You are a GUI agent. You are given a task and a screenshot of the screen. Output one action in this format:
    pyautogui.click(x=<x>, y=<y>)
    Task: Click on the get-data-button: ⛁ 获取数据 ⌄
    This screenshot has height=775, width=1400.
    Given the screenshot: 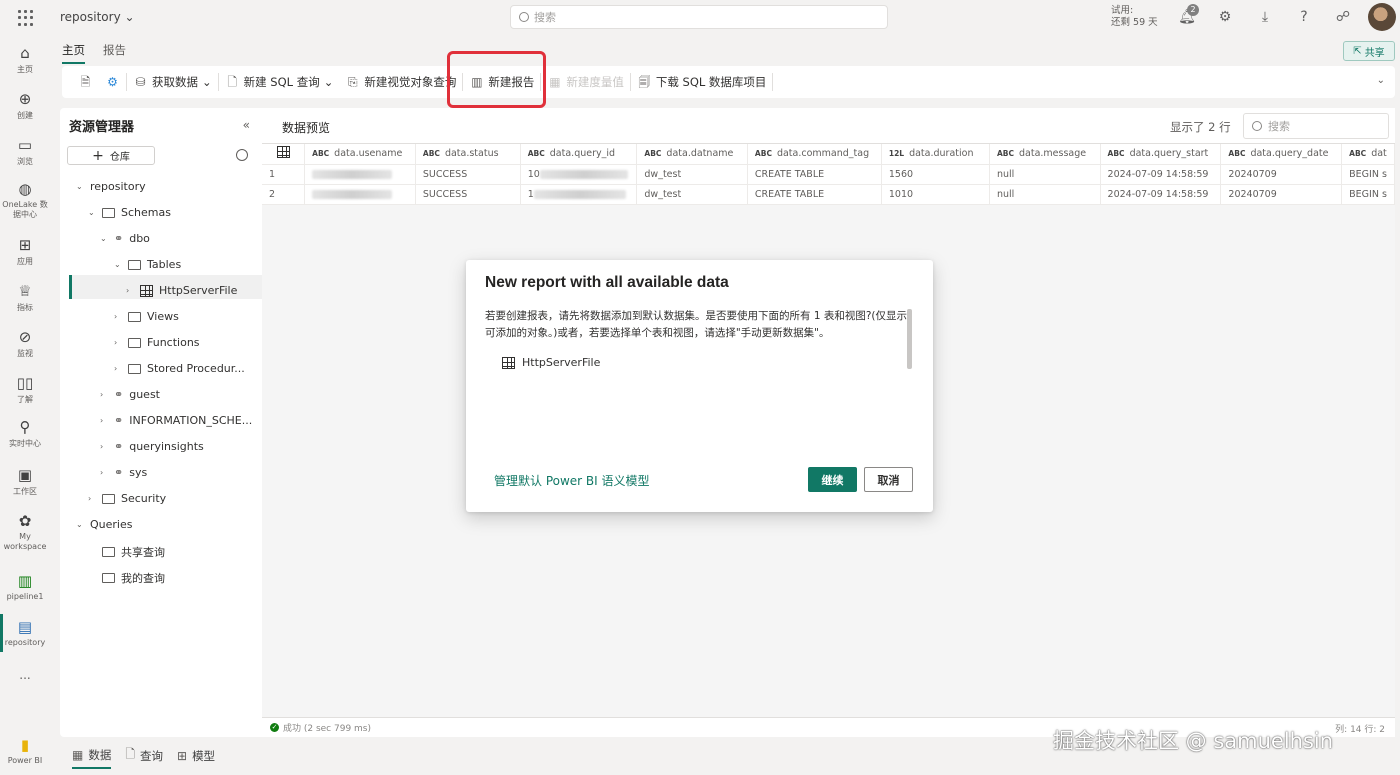 What is the action you would take?
    pyautogui.click(x=172, y=82)
    